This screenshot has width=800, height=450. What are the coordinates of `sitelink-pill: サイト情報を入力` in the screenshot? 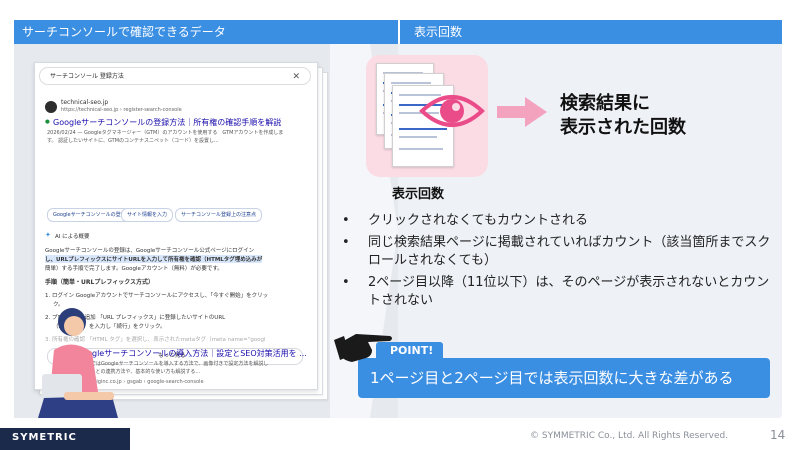 It's located at (147, 215).